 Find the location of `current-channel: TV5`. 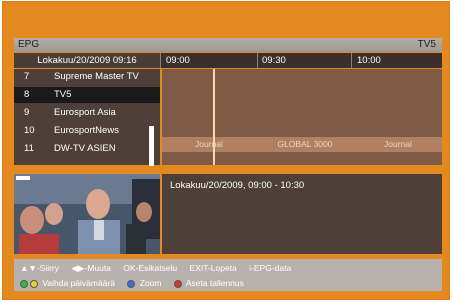

current-channel: TV5 is located at coordinates (426, 44).